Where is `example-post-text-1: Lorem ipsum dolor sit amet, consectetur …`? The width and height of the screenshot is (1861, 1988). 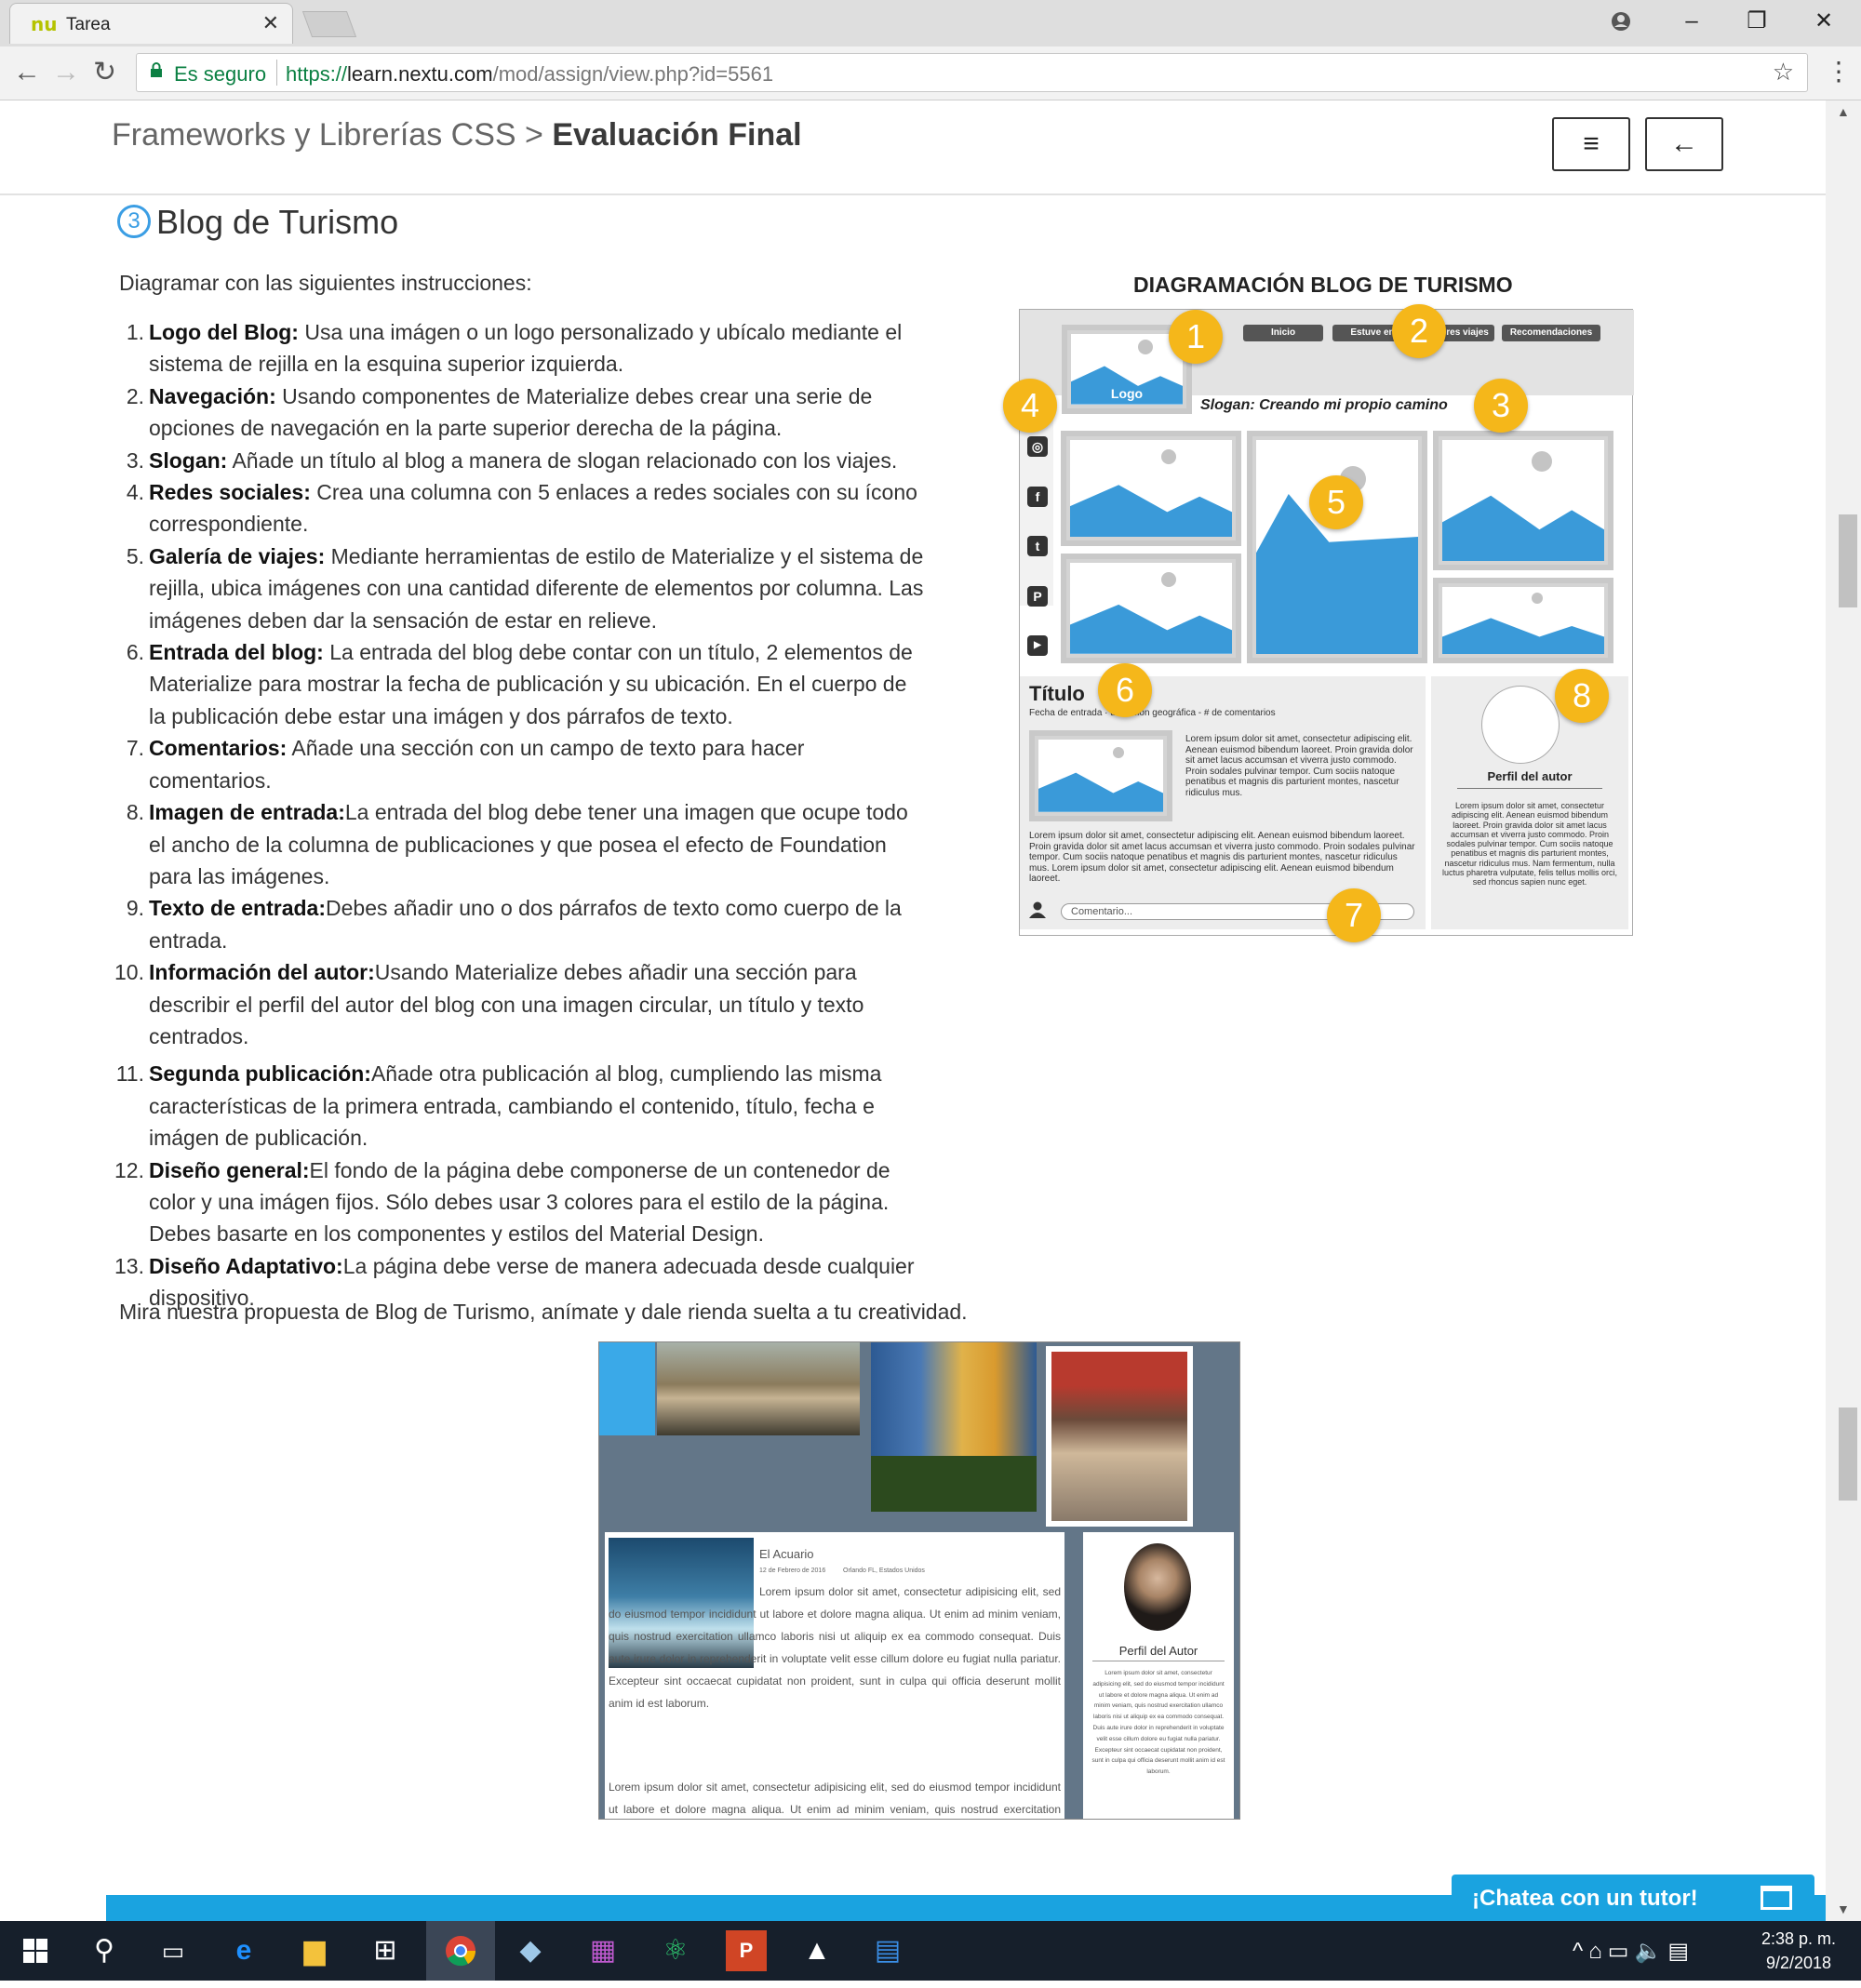
example-post-text-1: Lorem ipsum dolor sit amet, consectetur … is located at coordinates (835, 1648).